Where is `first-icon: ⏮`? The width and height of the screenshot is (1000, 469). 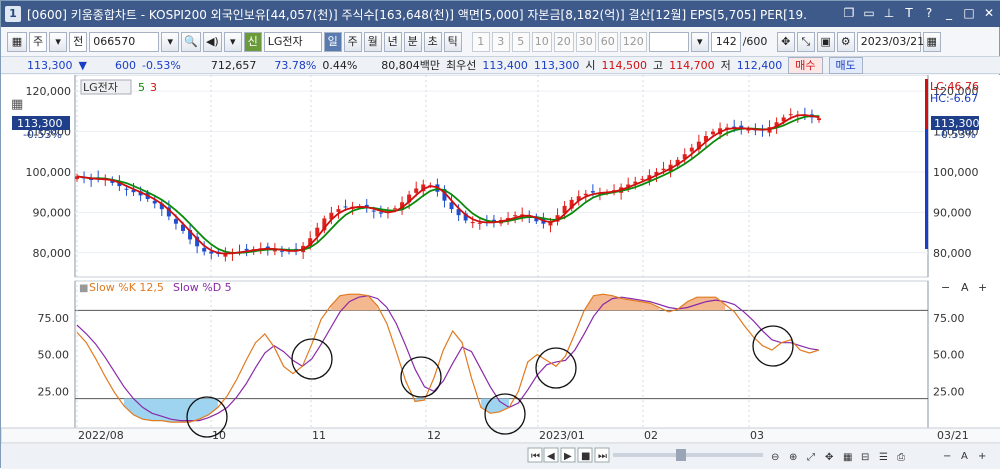 first-icon: ⏮ is located at coordinates (535, 456).